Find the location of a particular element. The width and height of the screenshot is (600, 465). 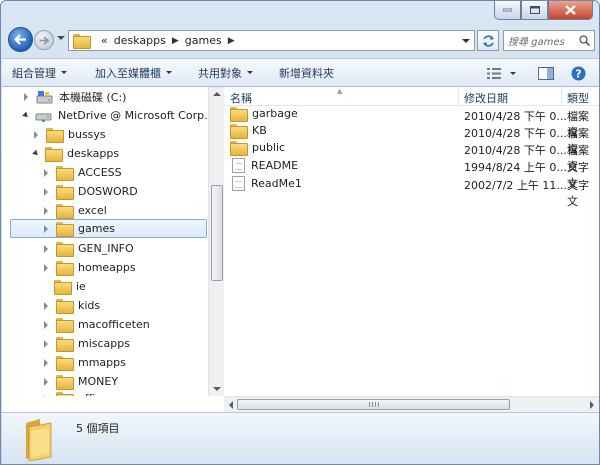

file-row-garbage: garbage 2010/4/28 下午 0... 檔案資 is located at coordinates (411, 122).